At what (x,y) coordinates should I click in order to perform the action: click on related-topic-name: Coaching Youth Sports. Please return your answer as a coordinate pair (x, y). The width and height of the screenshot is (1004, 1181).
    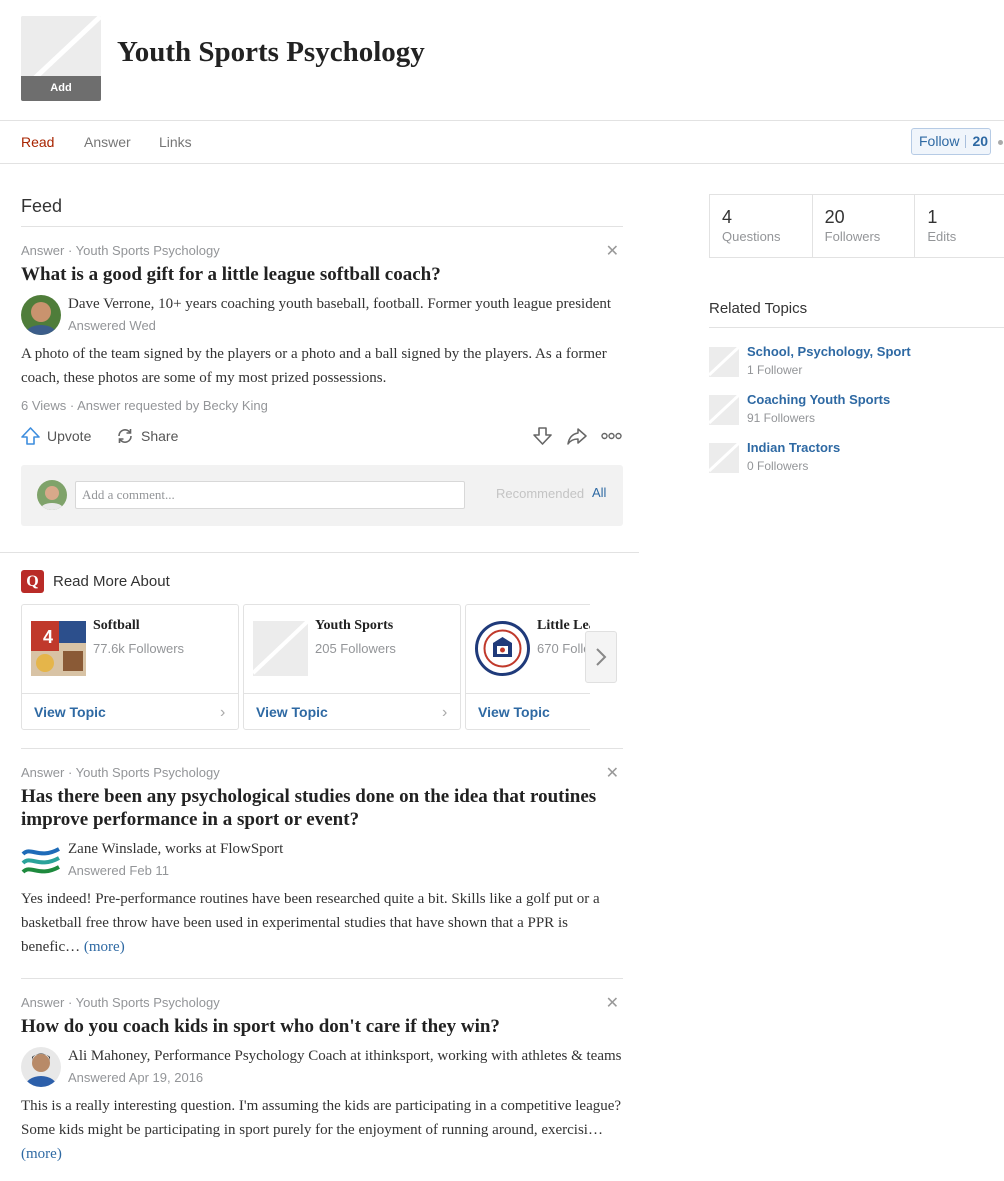
    Looking at the image, I should click on (818, 399).